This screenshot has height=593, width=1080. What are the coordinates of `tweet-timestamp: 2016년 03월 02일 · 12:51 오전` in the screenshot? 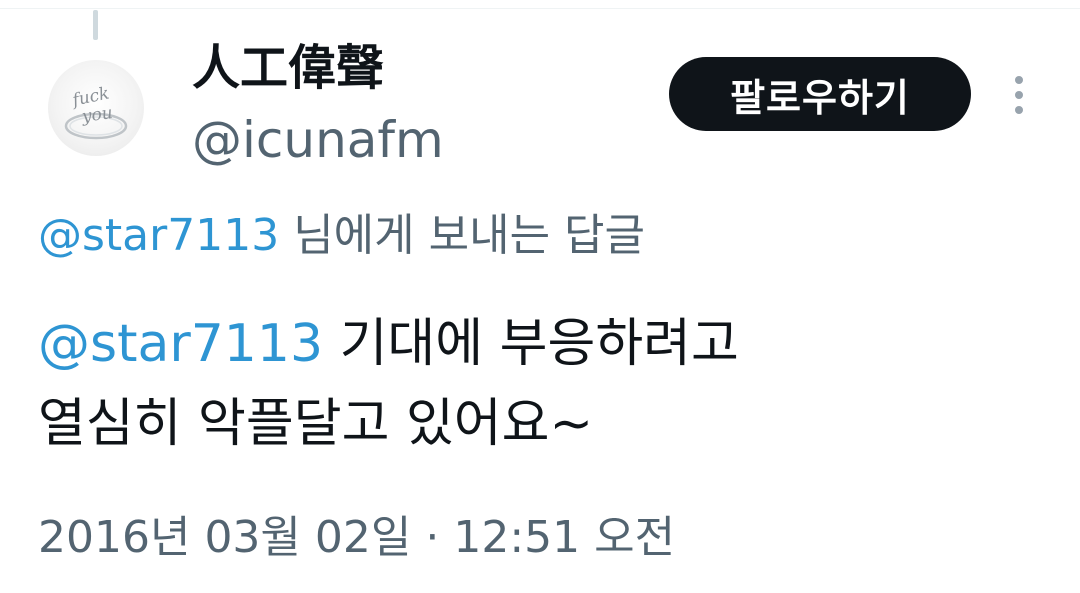 It's located at (356, 538).